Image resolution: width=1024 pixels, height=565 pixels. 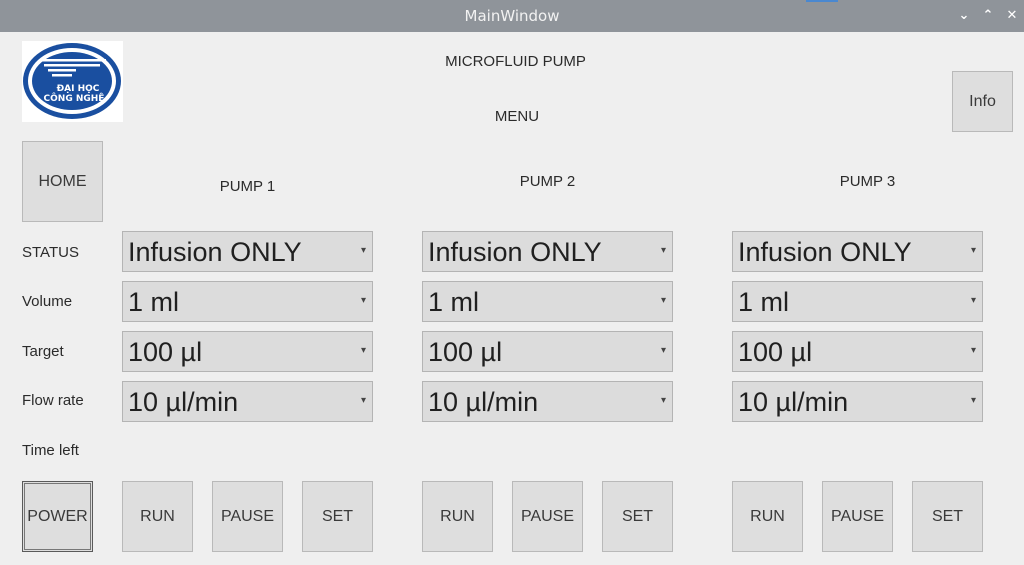 I want to click on pump1-set-button: SET, so click(x=337, y=516).